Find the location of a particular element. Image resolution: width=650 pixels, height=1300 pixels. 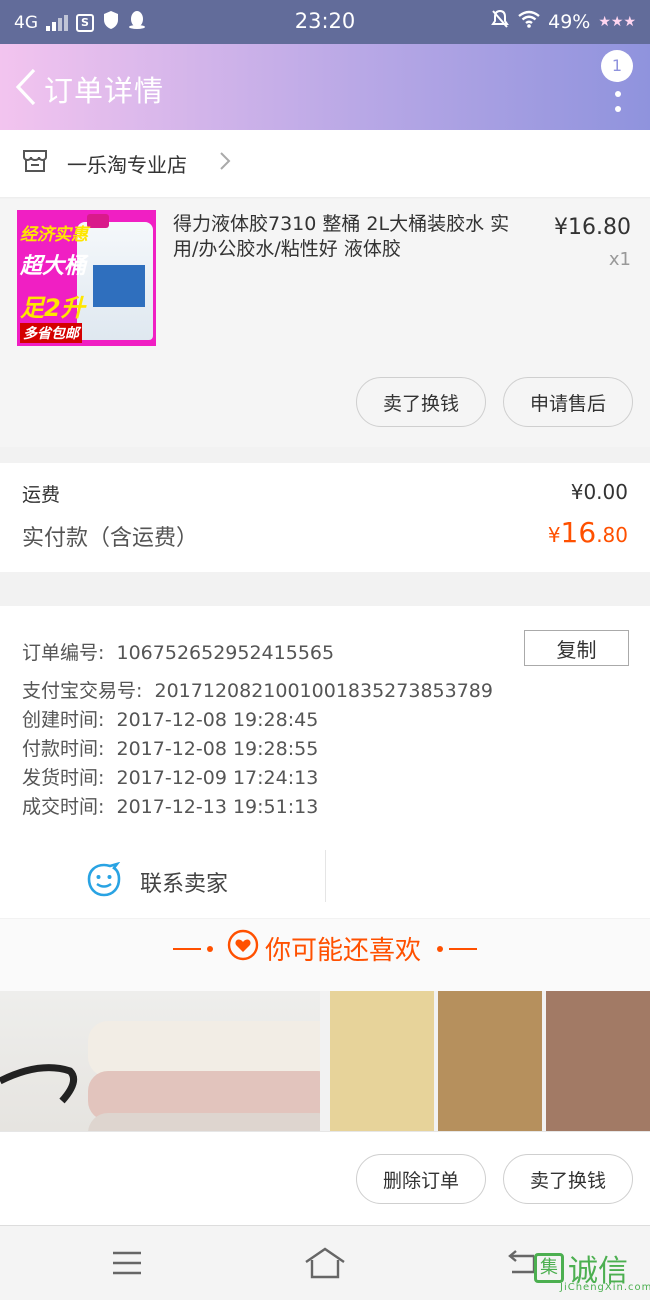

total-paid: ¥16.80 is located at coordinates (588, 532).